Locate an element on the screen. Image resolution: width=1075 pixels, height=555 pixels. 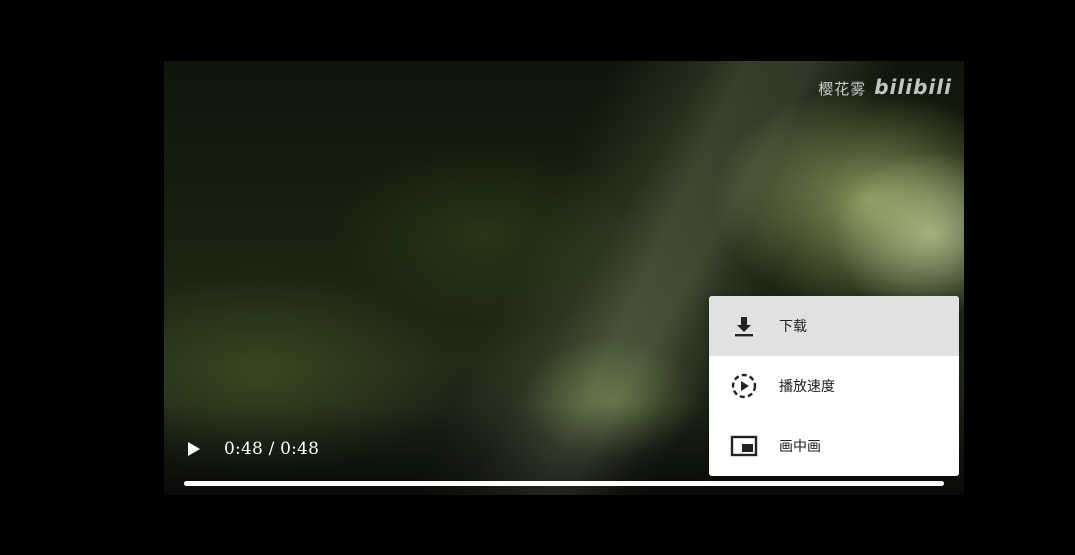
menu-item-download-label: 下载 is located at coordinates (793, 327).